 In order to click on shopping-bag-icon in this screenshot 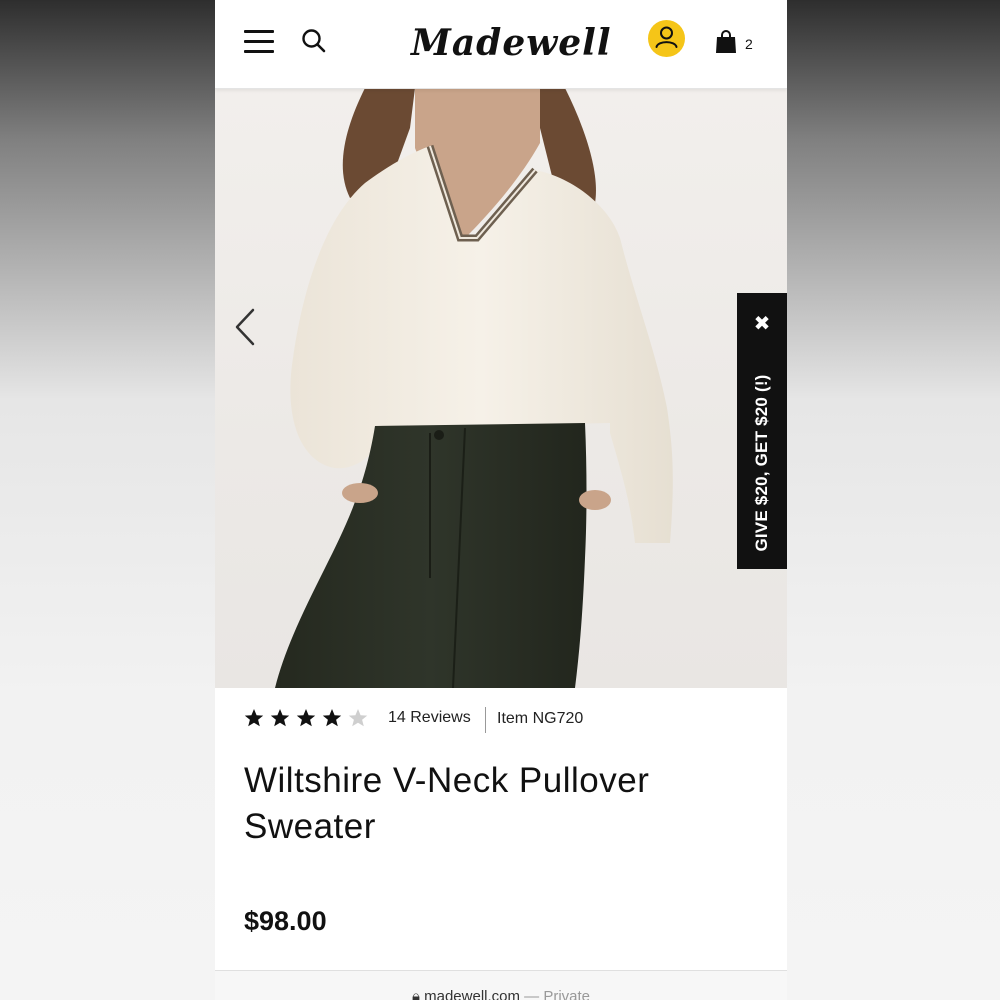, I will do `click(726, 42)`.